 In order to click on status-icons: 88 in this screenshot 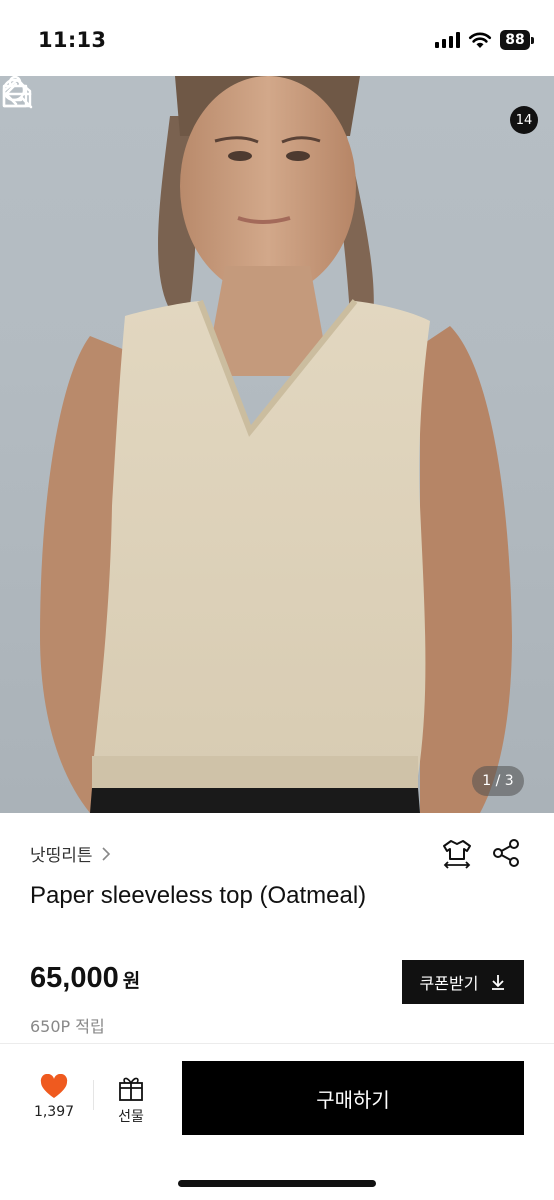, I will do `click(484, 40)`.